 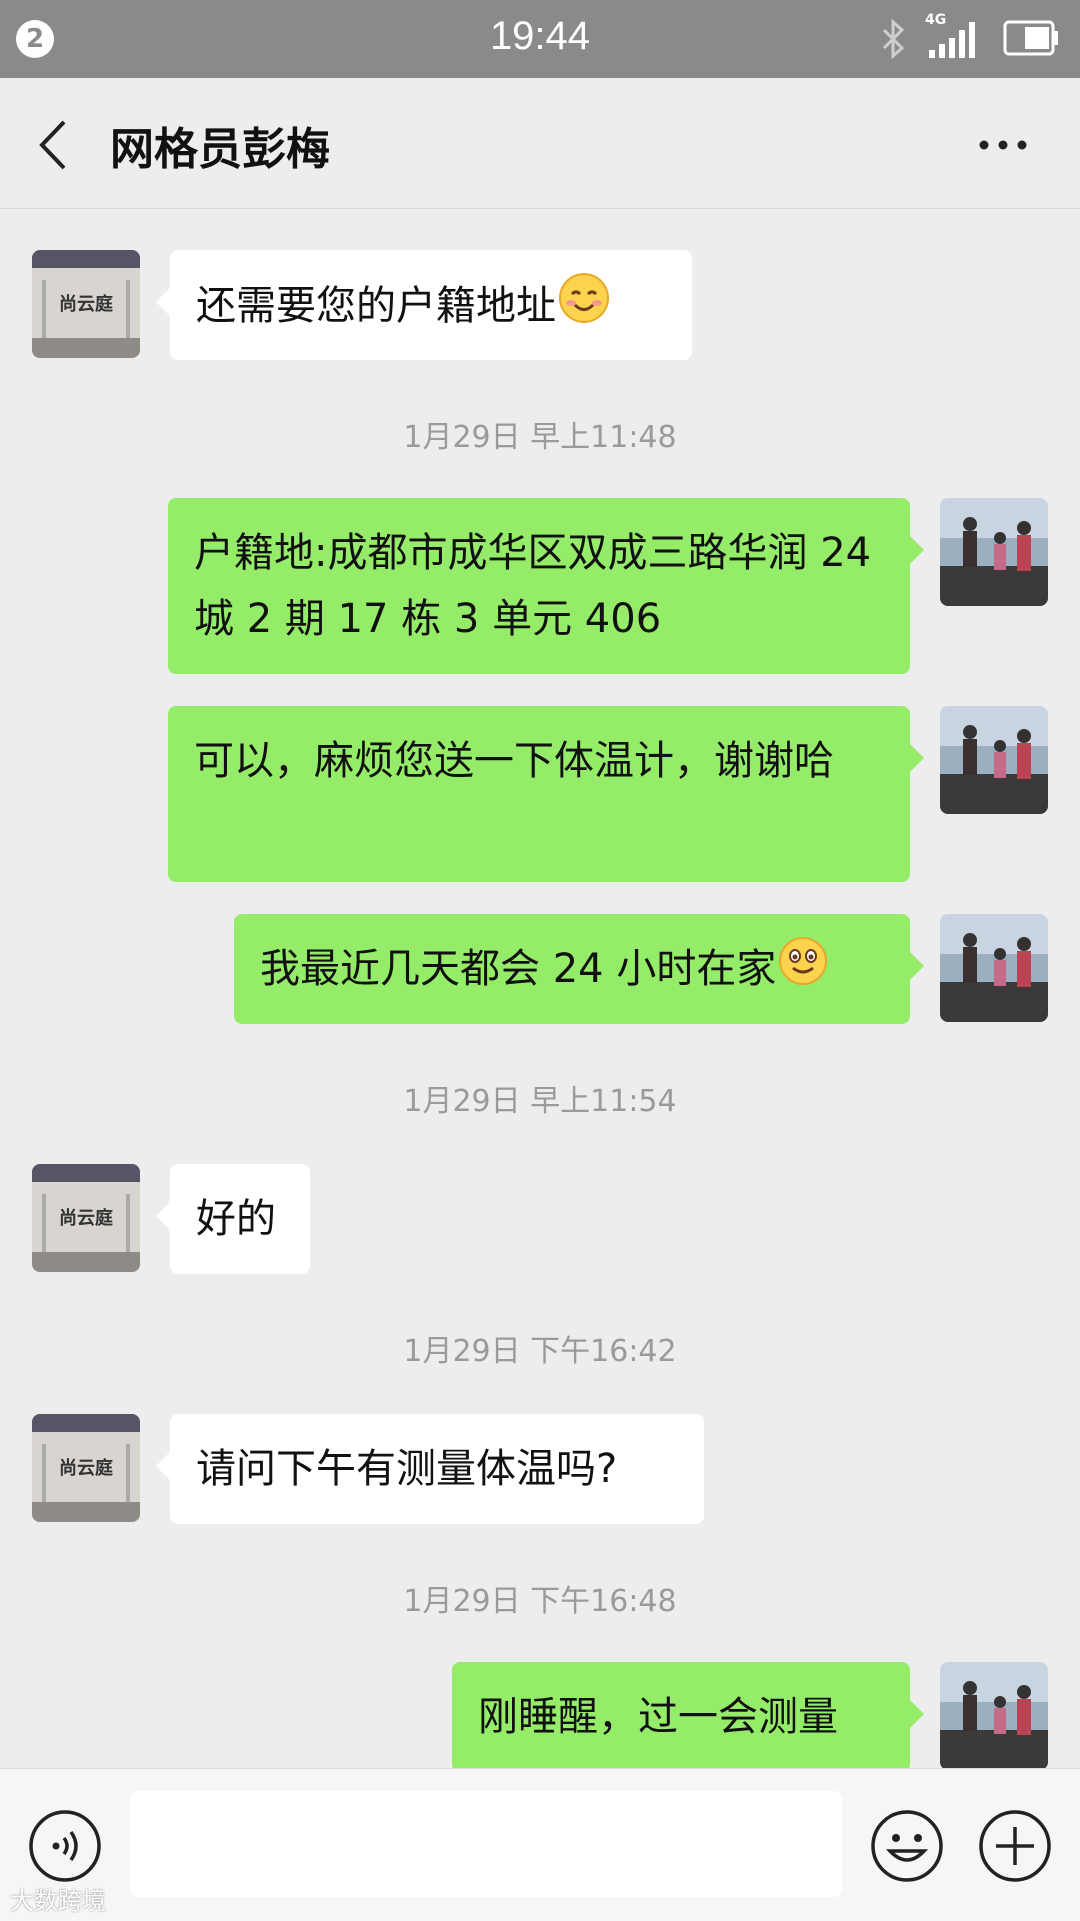 I want to click on smile-emoji-icon, so click(x=803, y=971).